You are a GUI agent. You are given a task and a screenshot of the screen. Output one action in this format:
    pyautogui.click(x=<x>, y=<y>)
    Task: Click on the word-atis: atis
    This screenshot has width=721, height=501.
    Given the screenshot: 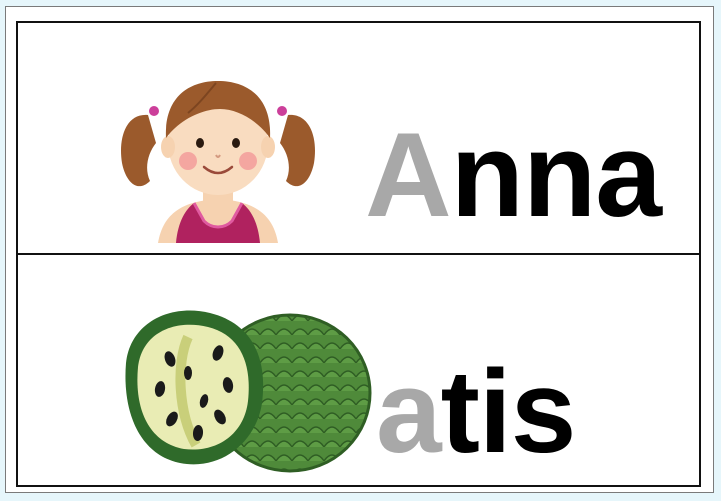 What is the action you would take?
    pyautogui.click(x=476, y=412)
    